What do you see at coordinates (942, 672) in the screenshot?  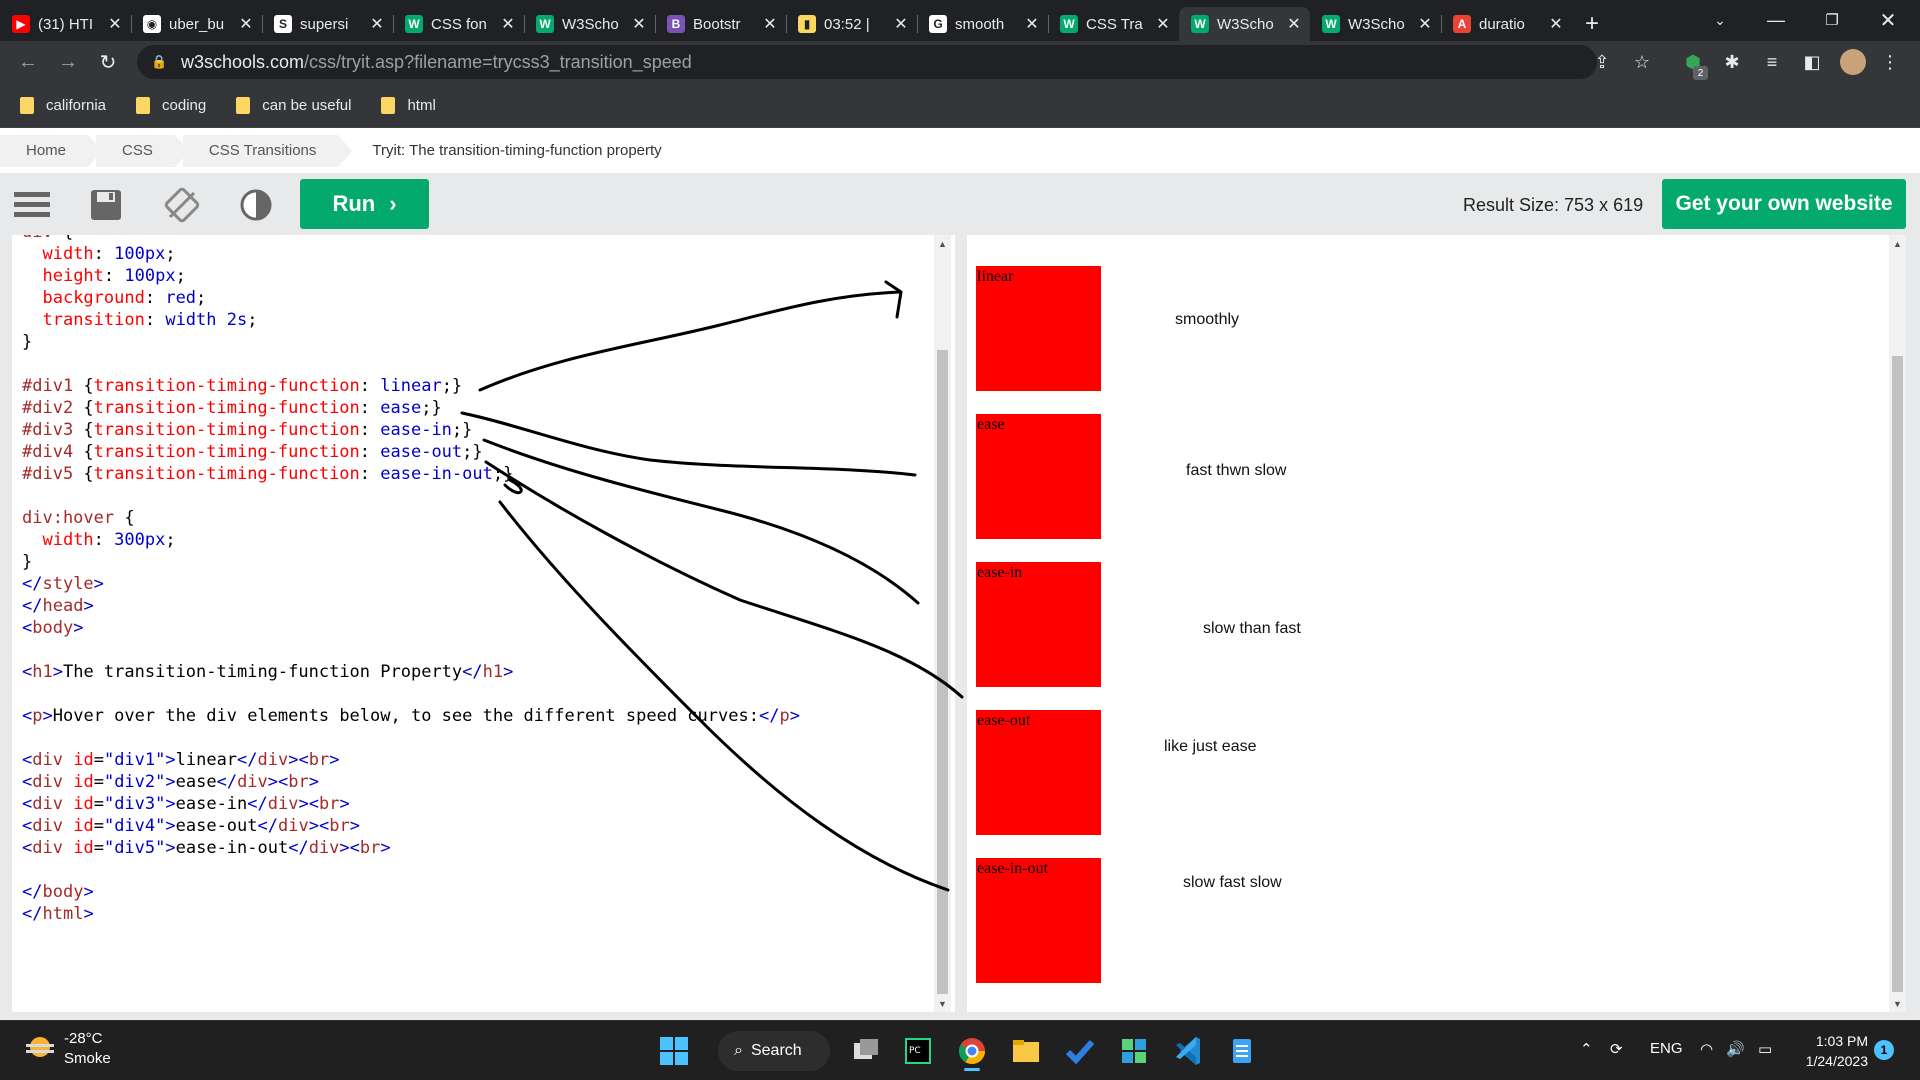 I see `code-scroll-thumb` at bounding box center [942, 672].